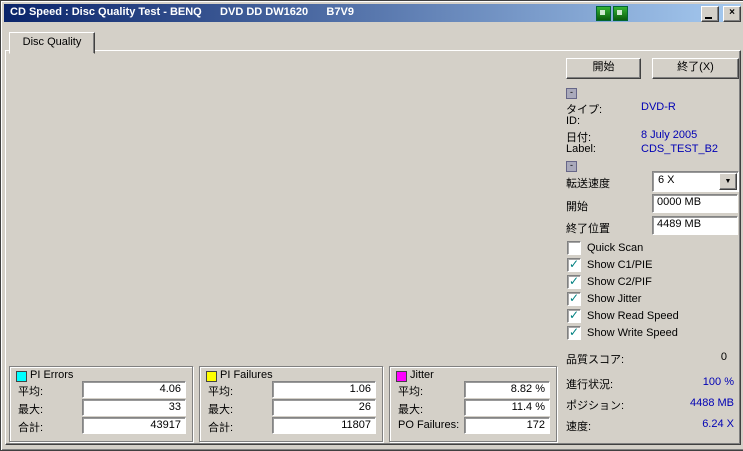 Image resolution: width=743 pixels, height=451 pixels. I want to click on checkbox-label: Show Jitter, so click(614, 299).